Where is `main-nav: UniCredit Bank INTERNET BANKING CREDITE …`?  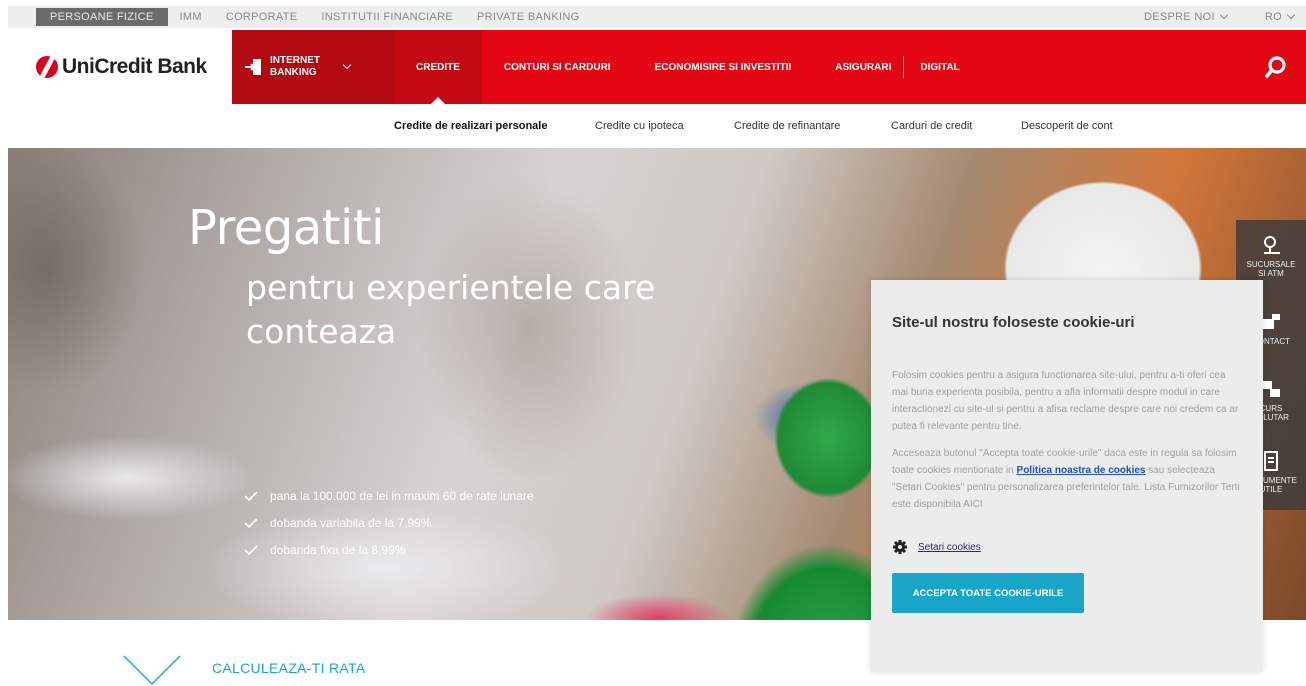 main-nav: UniCredit Bank INTERNET BANKING CREDITE … is located at coordinates (657, 67).